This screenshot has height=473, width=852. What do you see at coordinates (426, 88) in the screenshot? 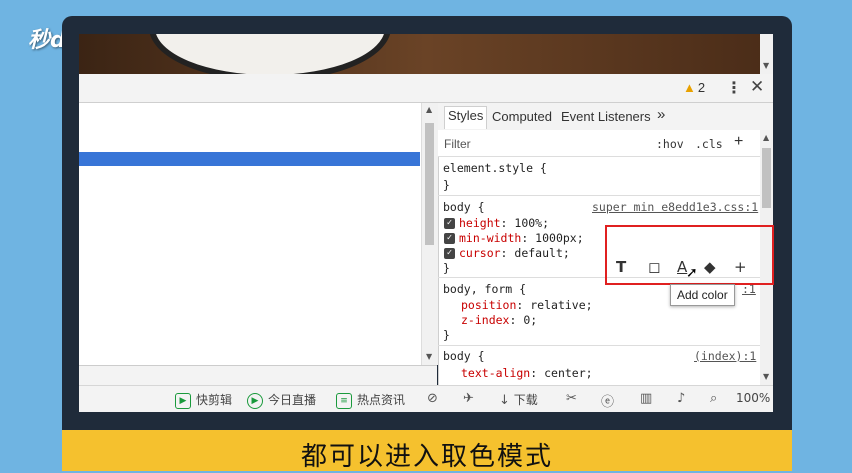
I see `devtools-toolbar` at bounding box center [426, 88].